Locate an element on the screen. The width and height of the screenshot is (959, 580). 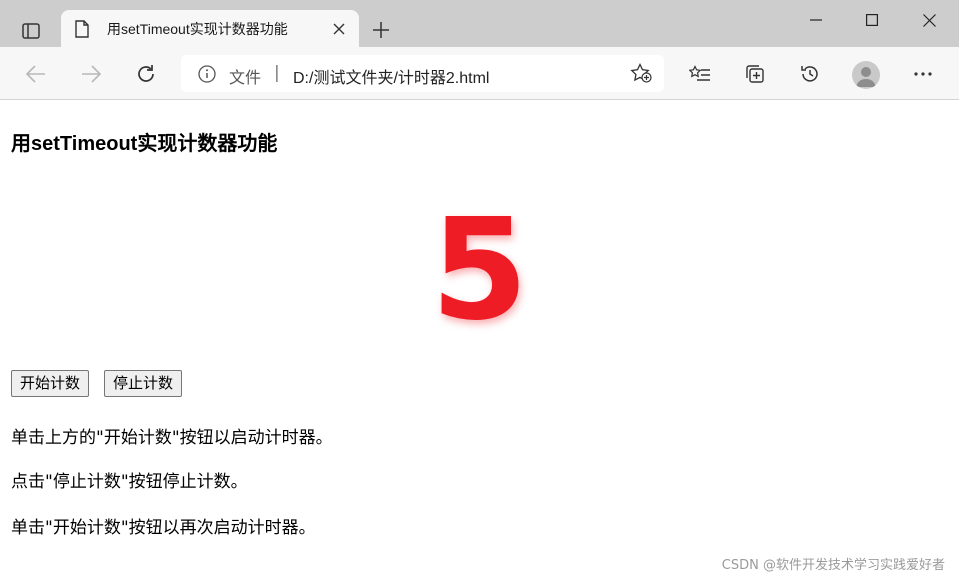
collections-icon is located at coordinates (755, 74).